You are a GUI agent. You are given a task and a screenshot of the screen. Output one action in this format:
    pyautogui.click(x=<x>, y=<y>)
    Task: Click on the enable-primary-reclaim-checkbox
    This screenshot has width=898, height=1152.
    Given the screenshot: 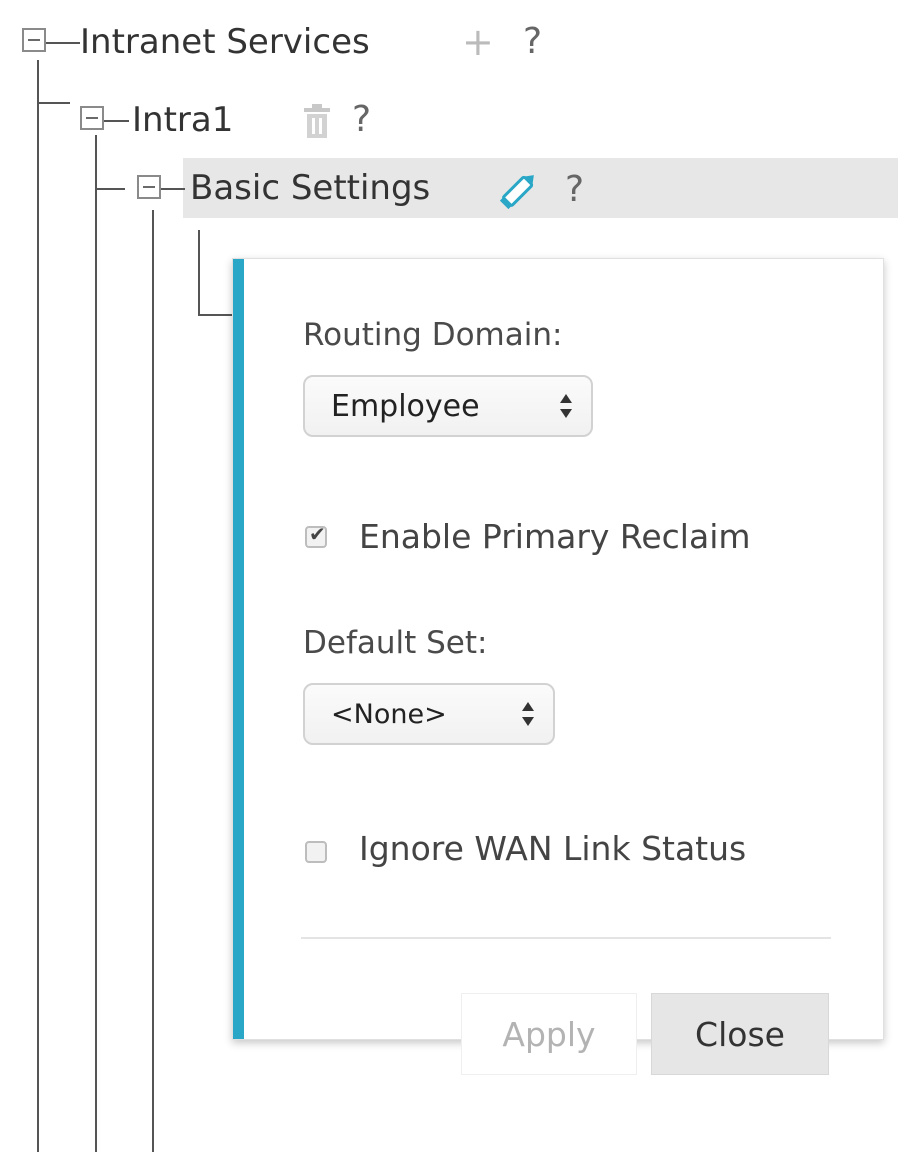 What is the action you would take?
    pyautogui.click(x=316, y=535)
    